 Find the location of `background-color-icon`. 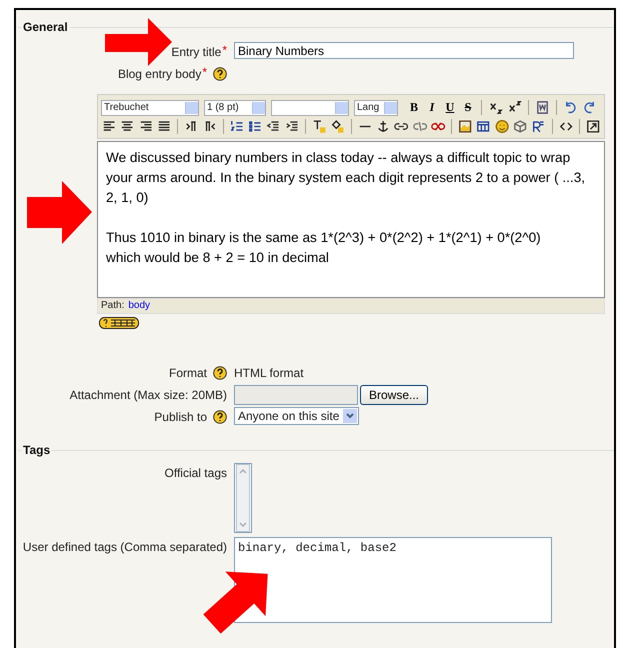

background-color-icon is located at coordinates (337, 126).